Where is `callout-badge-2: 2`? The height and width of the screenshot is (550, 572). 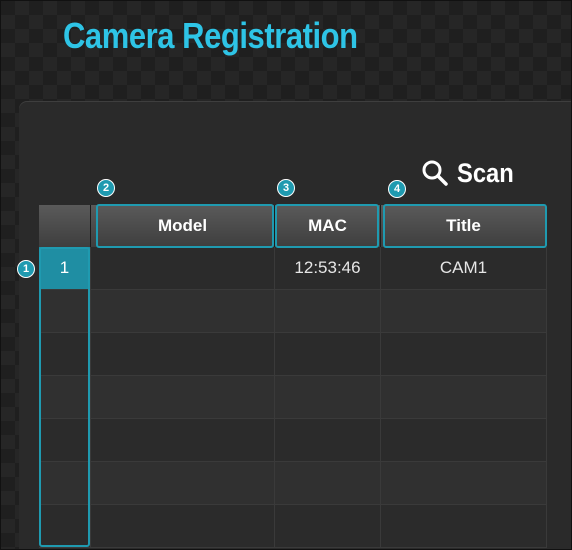
callout-badge-2: 2 is located at coordinates (106, 188).